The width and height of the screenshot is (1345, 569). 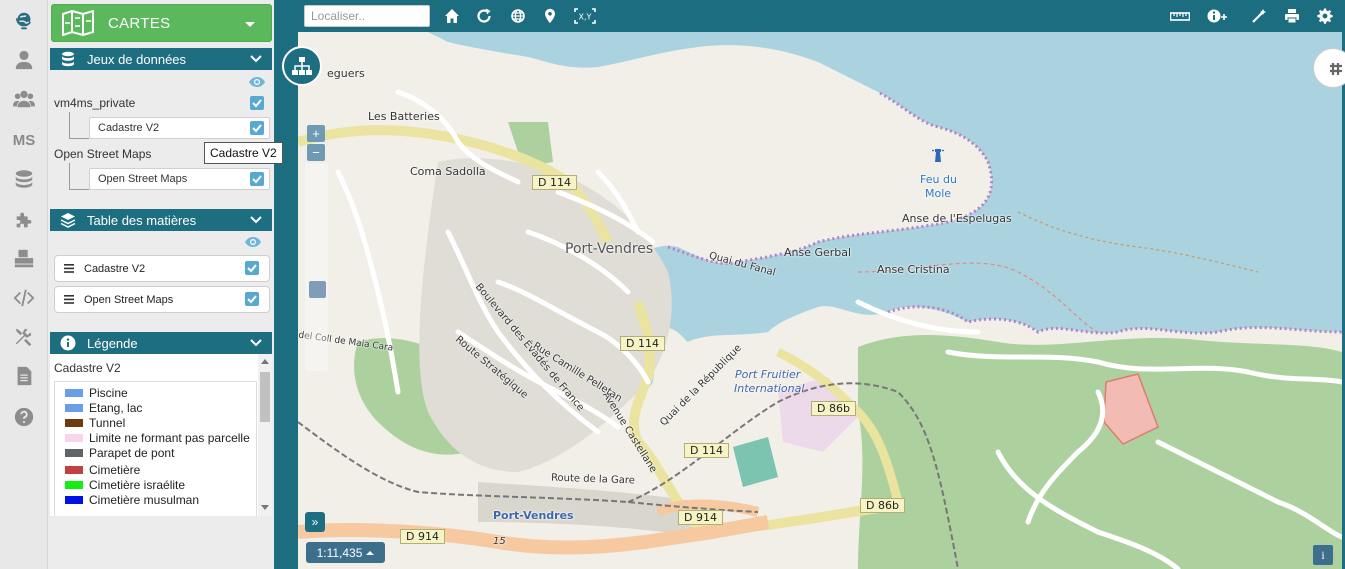 I want to click on layer-tooltip: Cadastre V2, so click(x=243, y=153).